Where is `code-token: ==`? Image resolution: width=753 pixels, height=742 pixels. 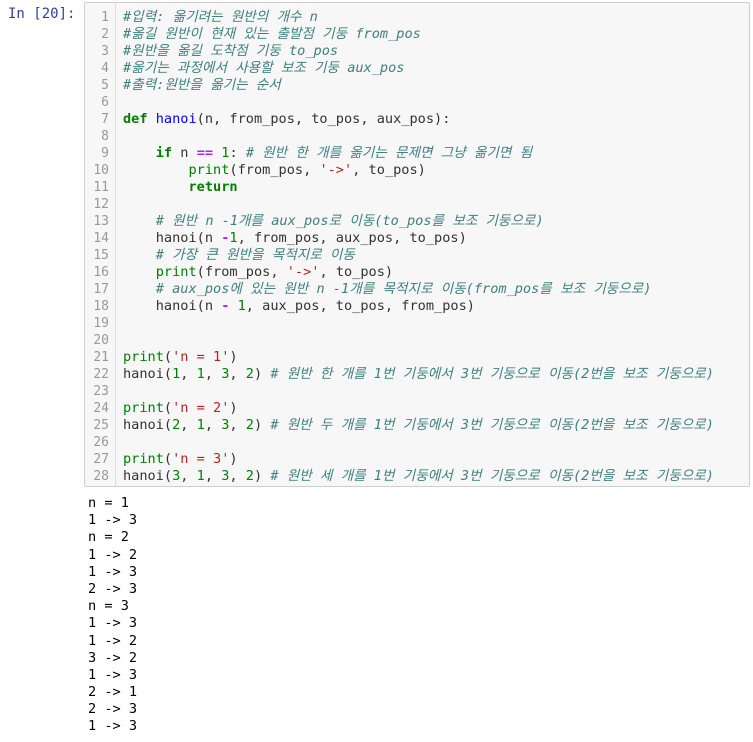 code-token: == is located at coordinates (205, 153).